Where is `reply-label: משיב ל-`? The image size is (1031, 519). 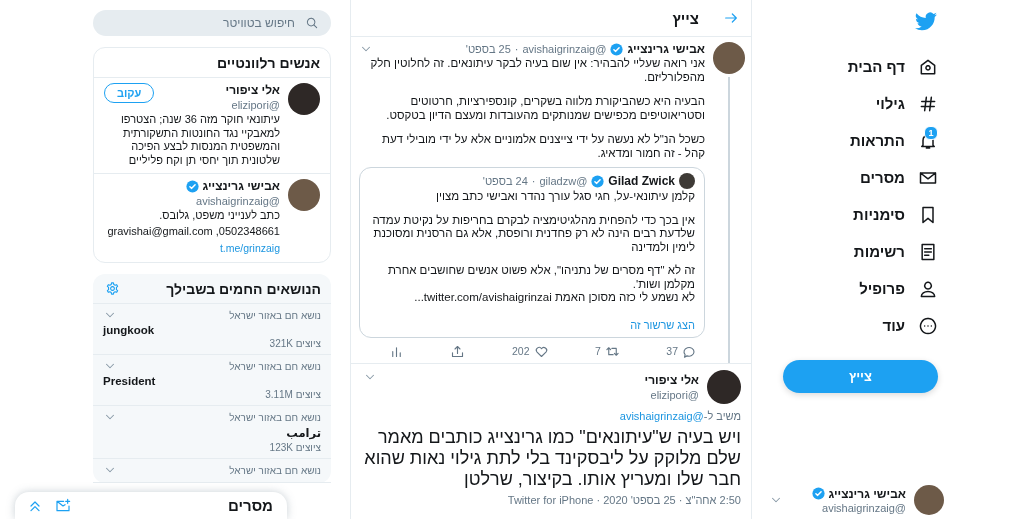
reply-label: משיב ל- is located at coordinates (722, 415).